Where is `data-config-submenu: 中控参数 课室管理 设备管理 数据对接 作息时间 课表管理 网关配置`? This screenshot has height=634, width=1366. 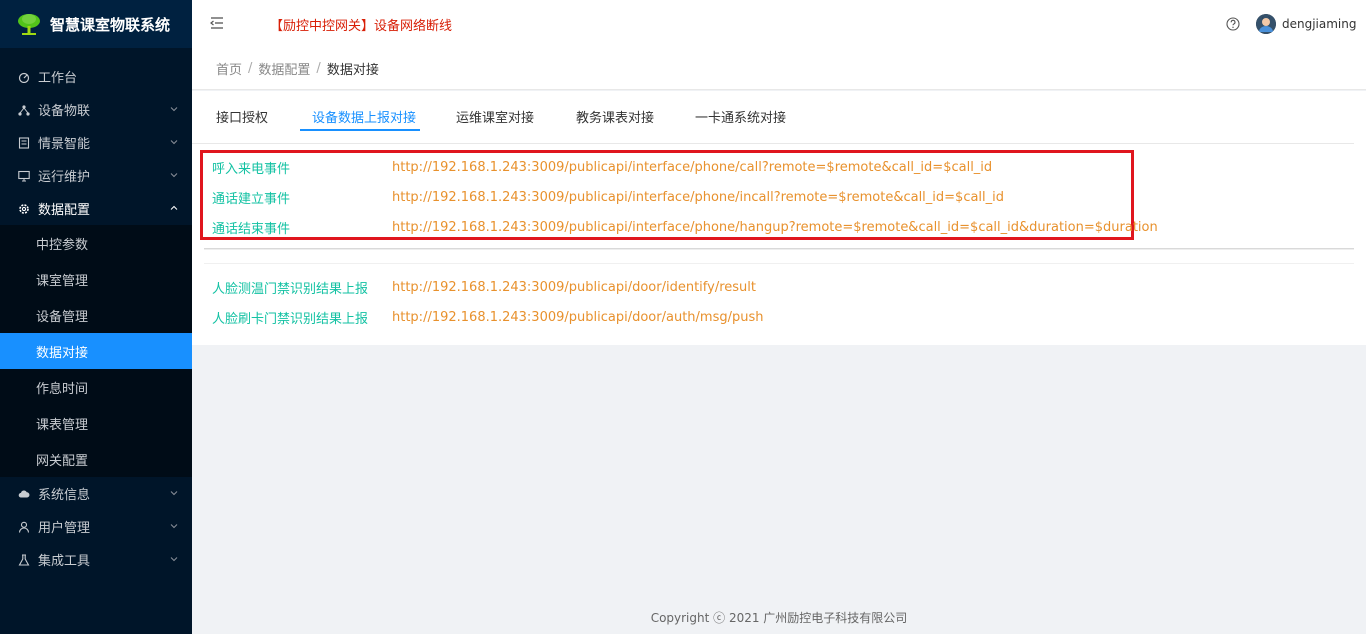 data-config-submenu: 中控参数 课室管理 设备管理 数据对接 作息时间 课表管理 网关配置 is located at coordinates (96, 351).